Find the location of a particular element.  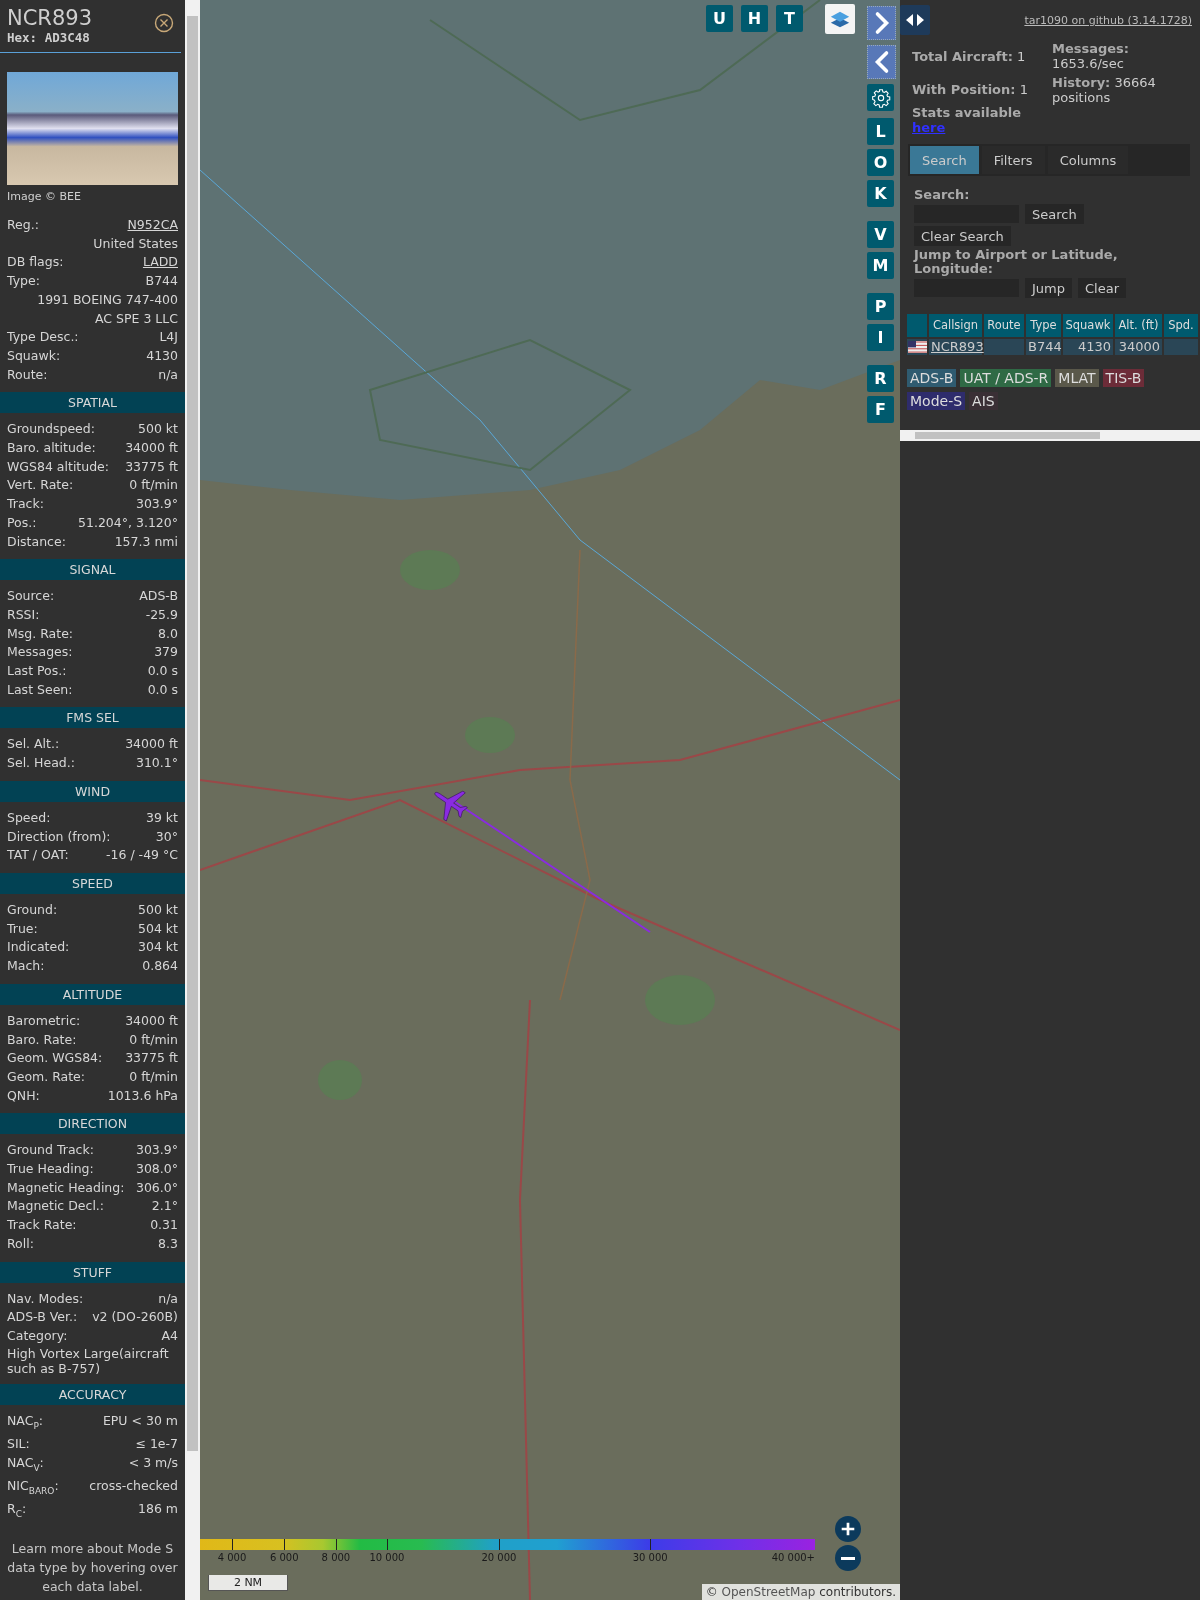

field-value: 8.3 is located at coordinates (168, 1243).